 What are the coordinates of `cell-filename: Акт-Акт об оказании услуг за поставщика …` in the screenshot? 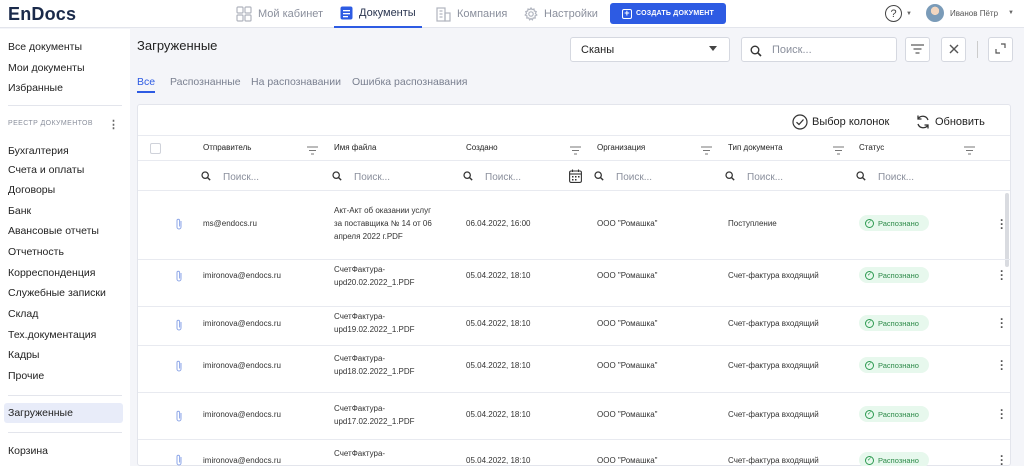 It's located at (383, 223).